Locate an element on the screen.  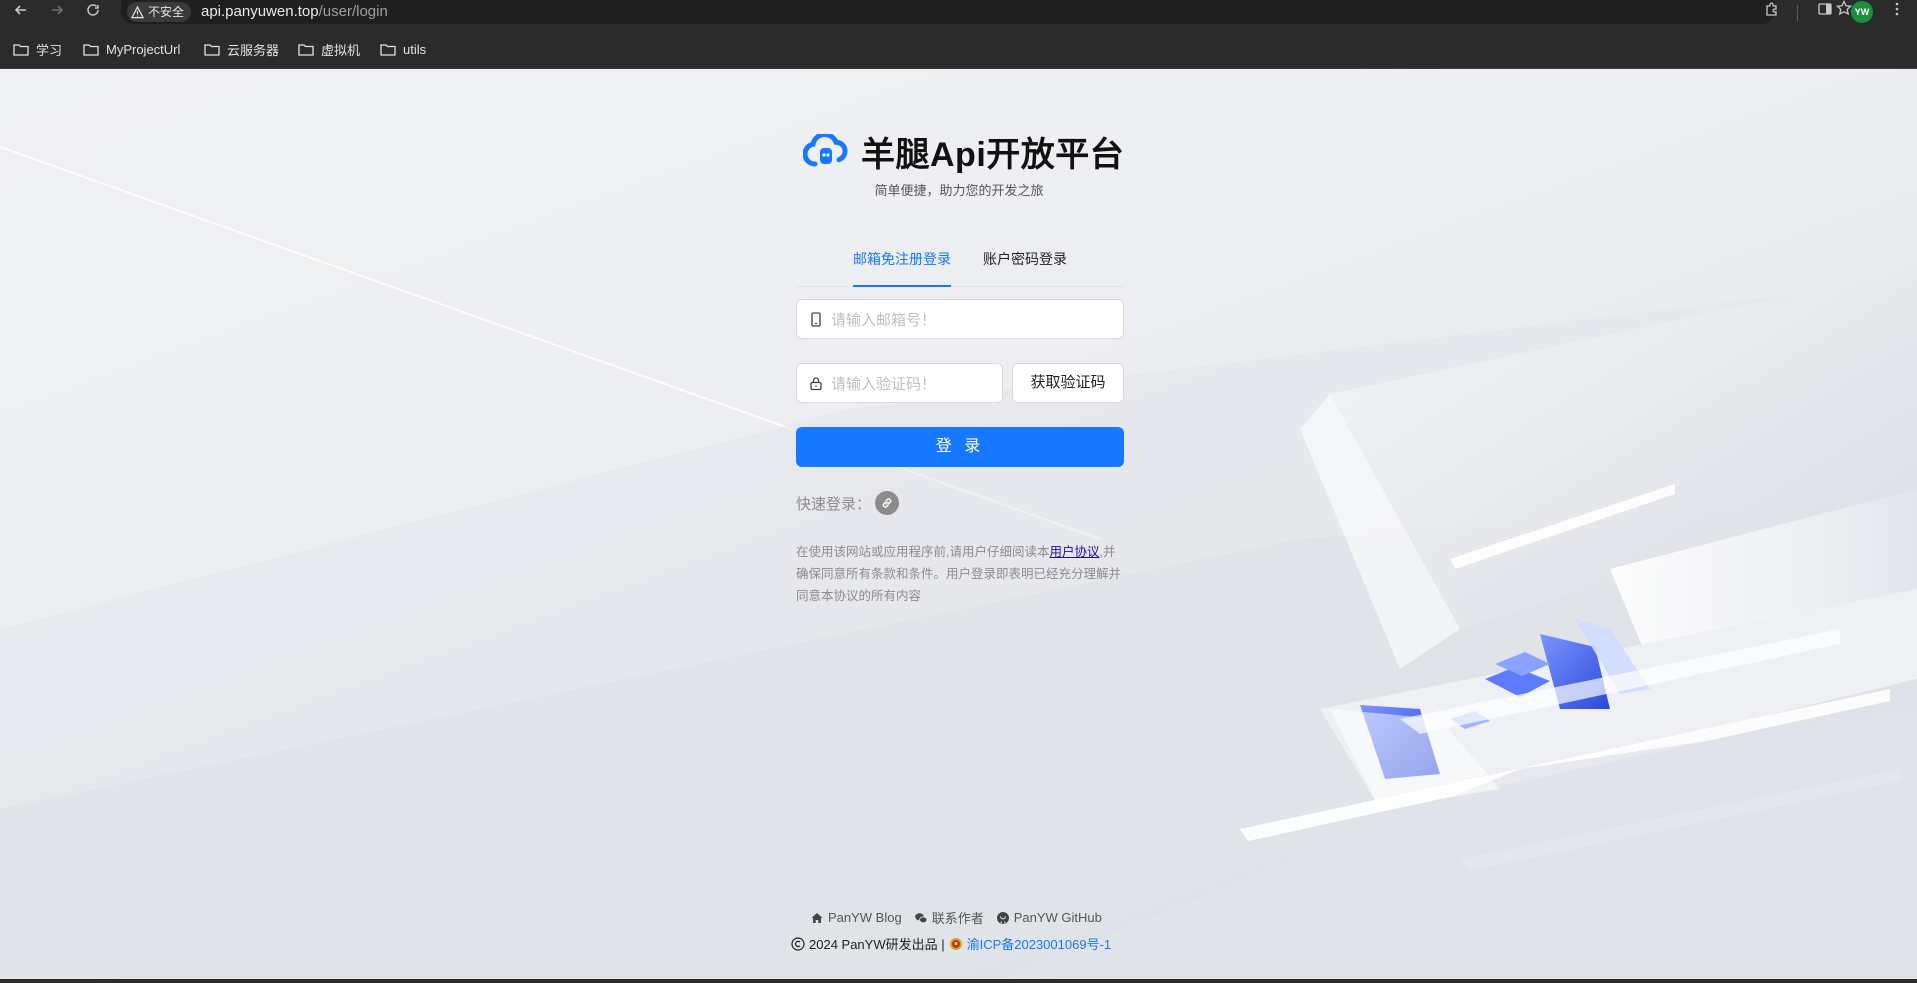
reload-icon is located at coordinates (93, 14).